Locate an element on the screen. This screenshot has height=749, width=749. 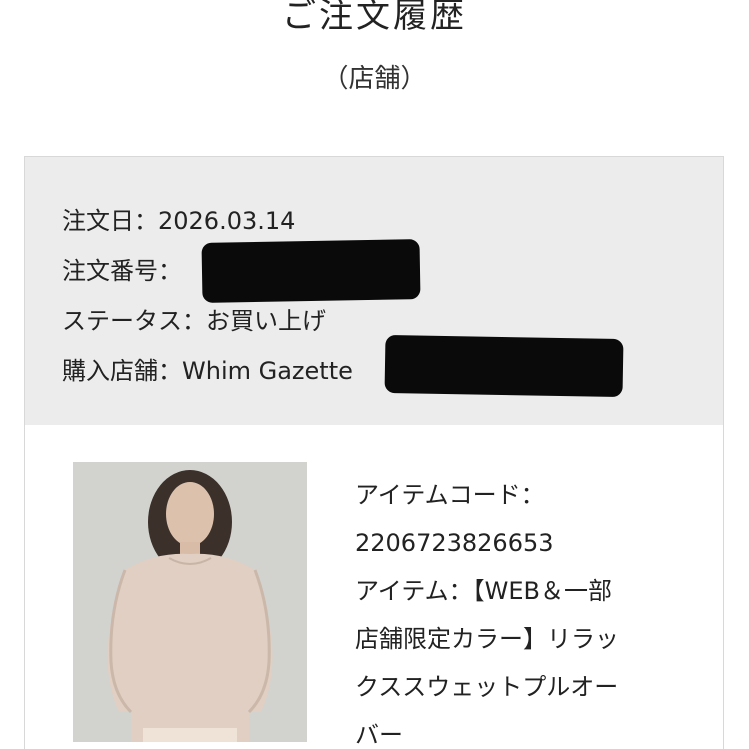
order-status-label: ステータス： is located at coordinates (134, 321).